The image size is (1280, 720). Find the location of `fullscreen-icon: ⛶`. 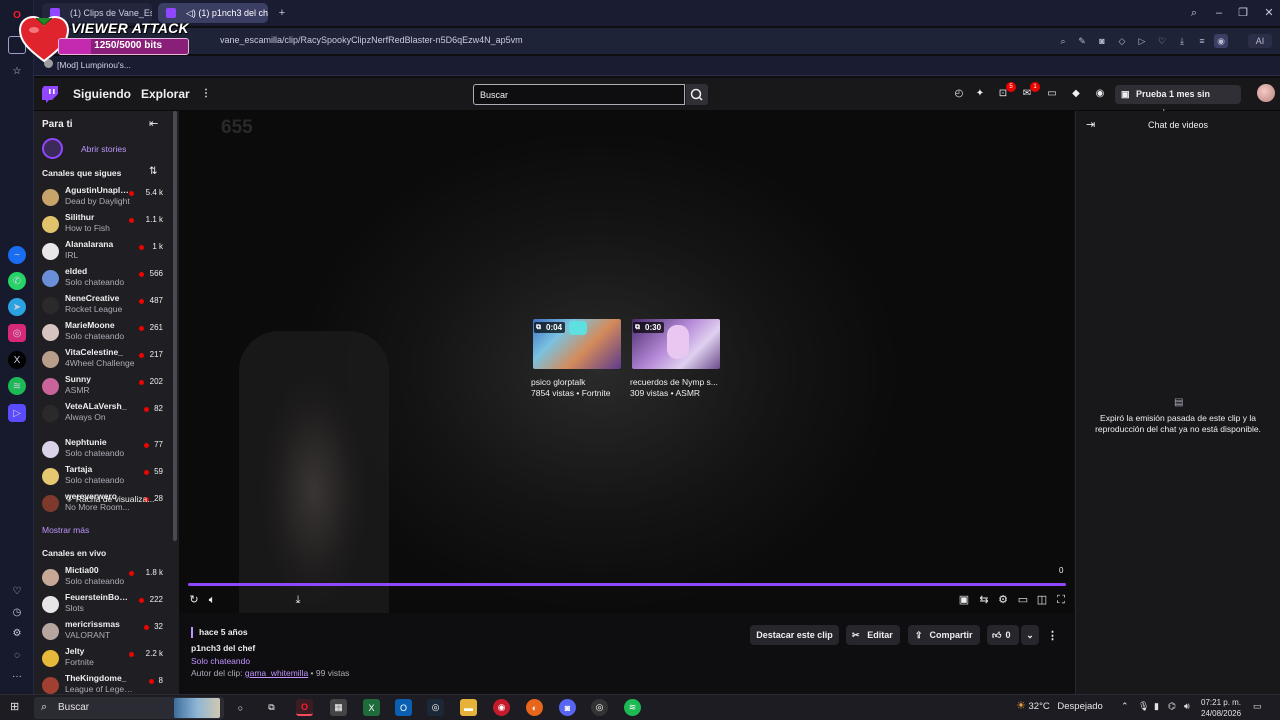

fullscreen-icon: ⛶ is located at coordinates (1061, 600).